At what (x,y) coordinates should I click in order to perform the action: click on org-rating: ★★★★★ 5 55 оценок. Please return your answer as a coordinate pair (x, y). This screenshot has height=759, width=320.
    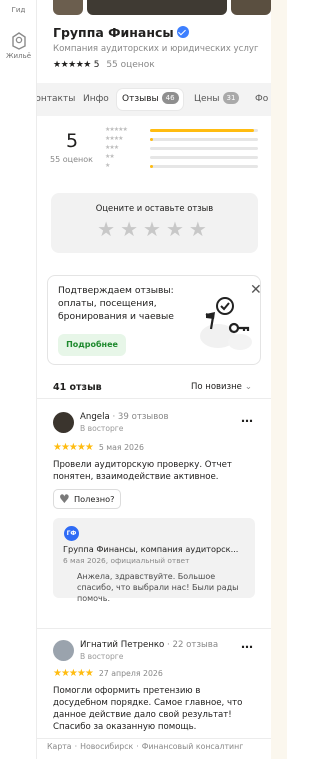
    Looking at the image, I should click on (104, 65).